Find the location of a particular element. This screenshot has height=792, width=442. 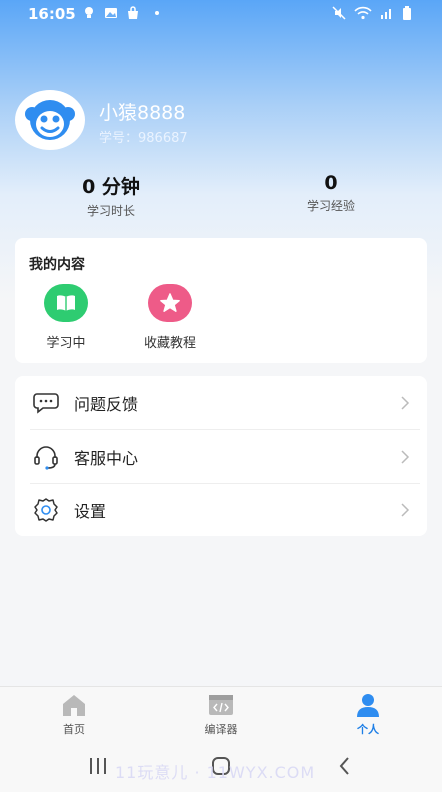

person-icon is located at coordinates (368, 705).